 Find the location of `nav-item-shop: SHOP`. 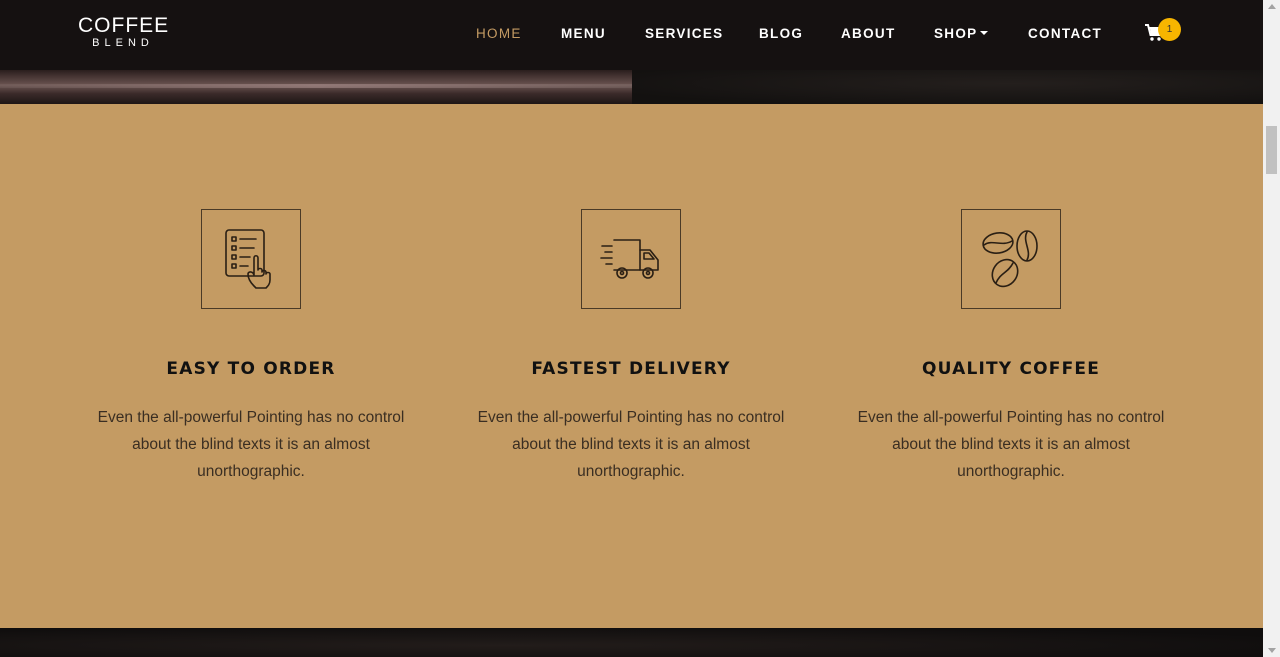

nav-item-shop: SHOP is located at coordinates (961, 33).